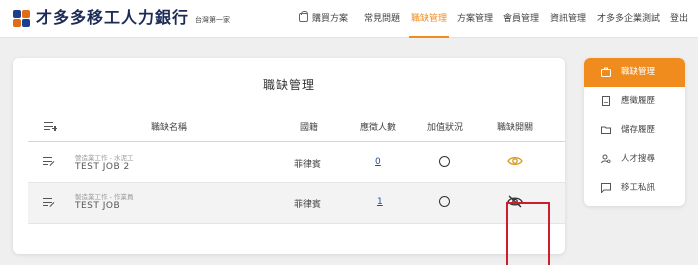  I want to click on sidebar-item-talent-search: 人才搜尋, so click(634, 159).